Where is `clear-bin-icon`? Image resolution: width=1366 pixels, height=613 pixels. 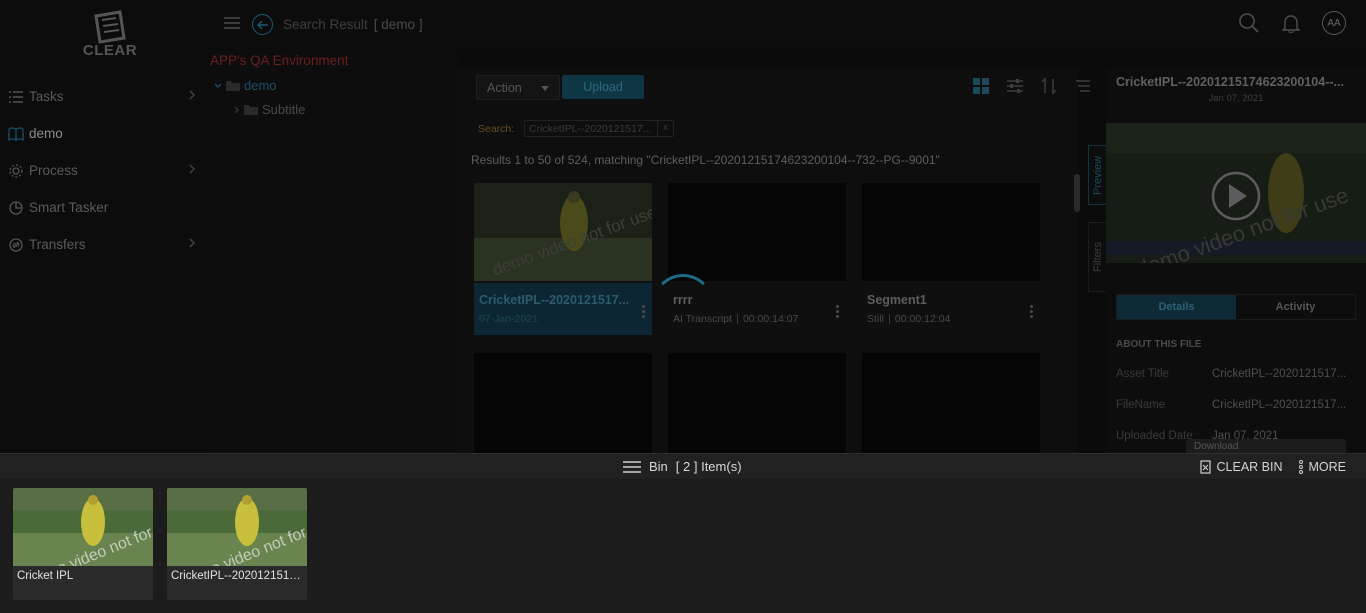 clear-bin-icon is located at coordinates (1205, 467).